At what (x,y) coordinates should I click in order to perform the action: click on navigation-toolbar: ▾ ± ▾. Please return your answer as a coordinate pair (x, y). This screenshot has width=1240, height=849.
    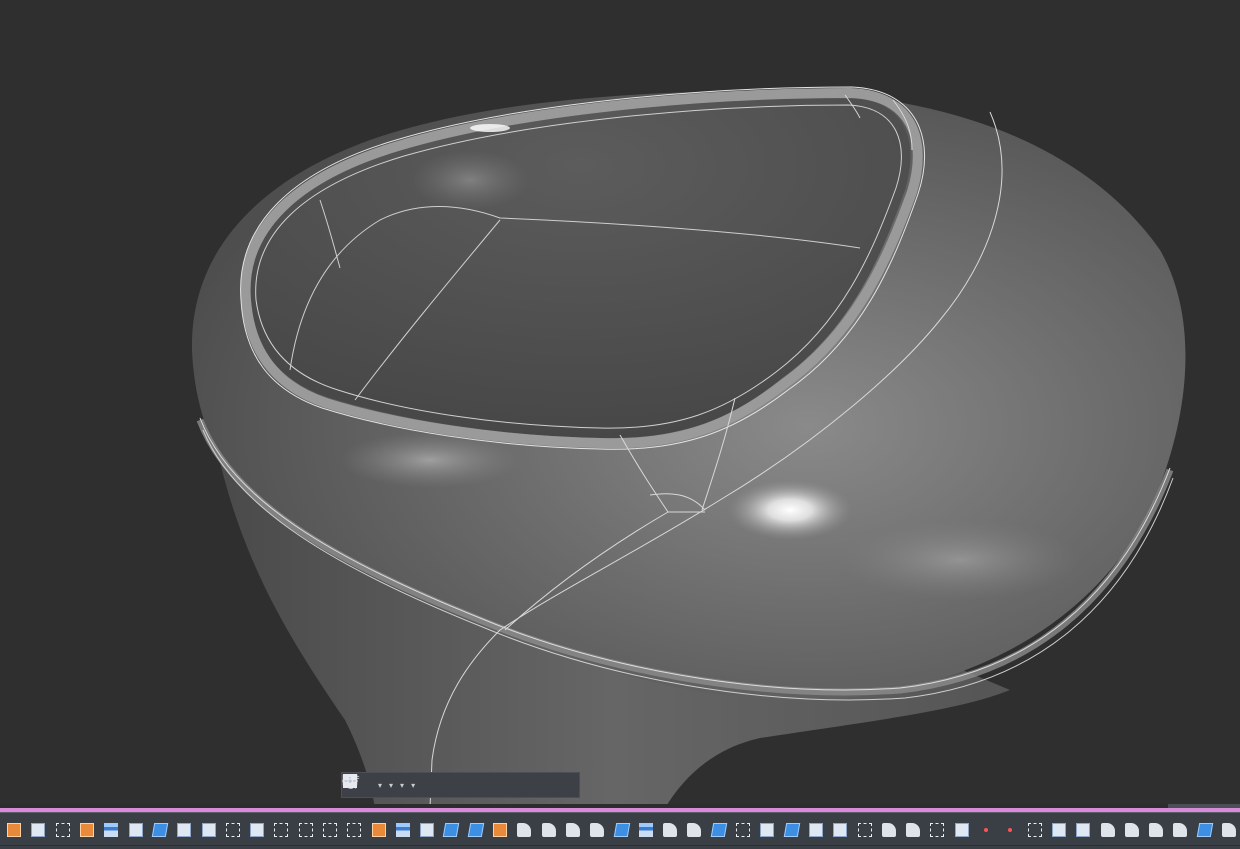
    Looking at the image, I should click on (460, 785).